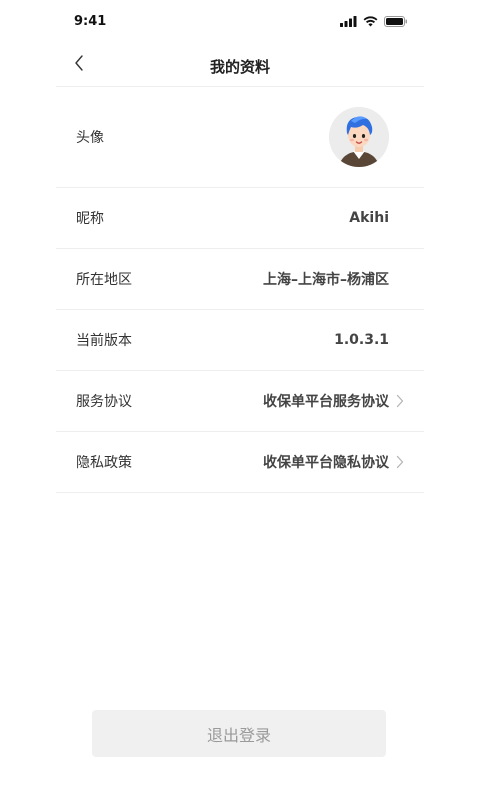 Image resolution: width=480 pixels, height=800 pixels. What do you see at coordinates (348, 21) in the screenshot?
I see `signal-icon` at bounding box center [348, 21].